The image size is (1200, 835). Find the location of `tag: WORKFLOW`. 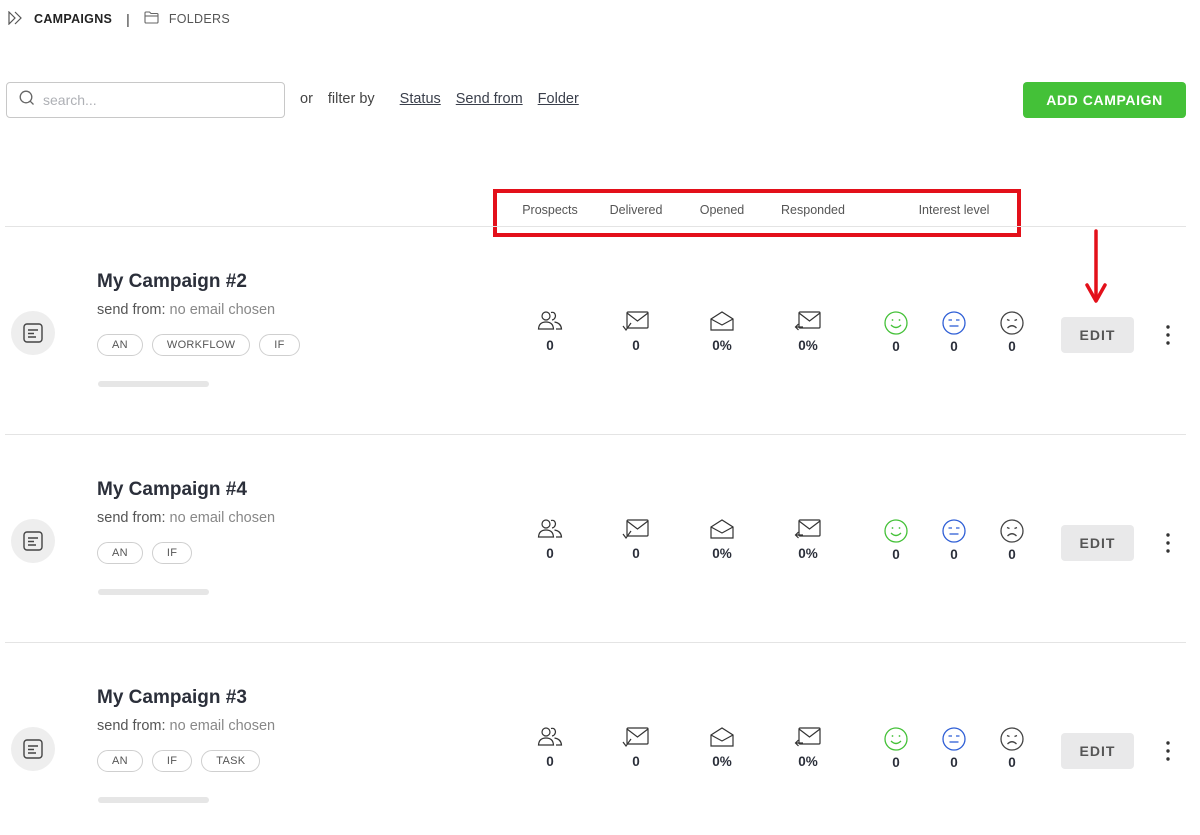

tag: WORKFLOW is located at coordinates (201, 345).